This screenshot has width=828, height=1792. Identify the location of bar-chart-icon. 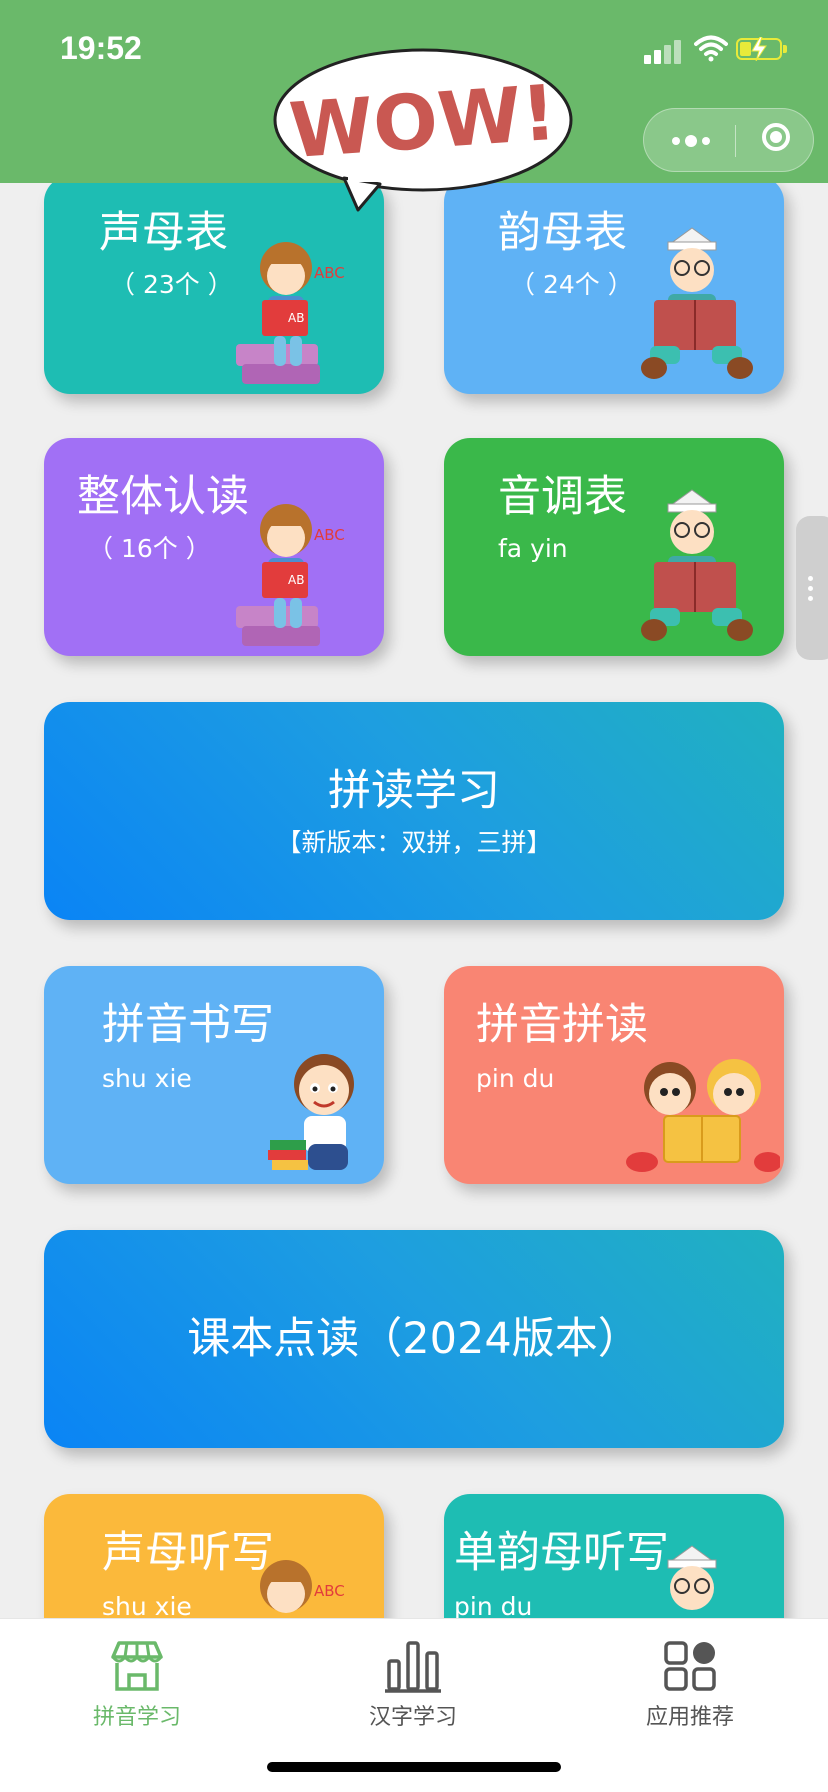
(413, 1667).